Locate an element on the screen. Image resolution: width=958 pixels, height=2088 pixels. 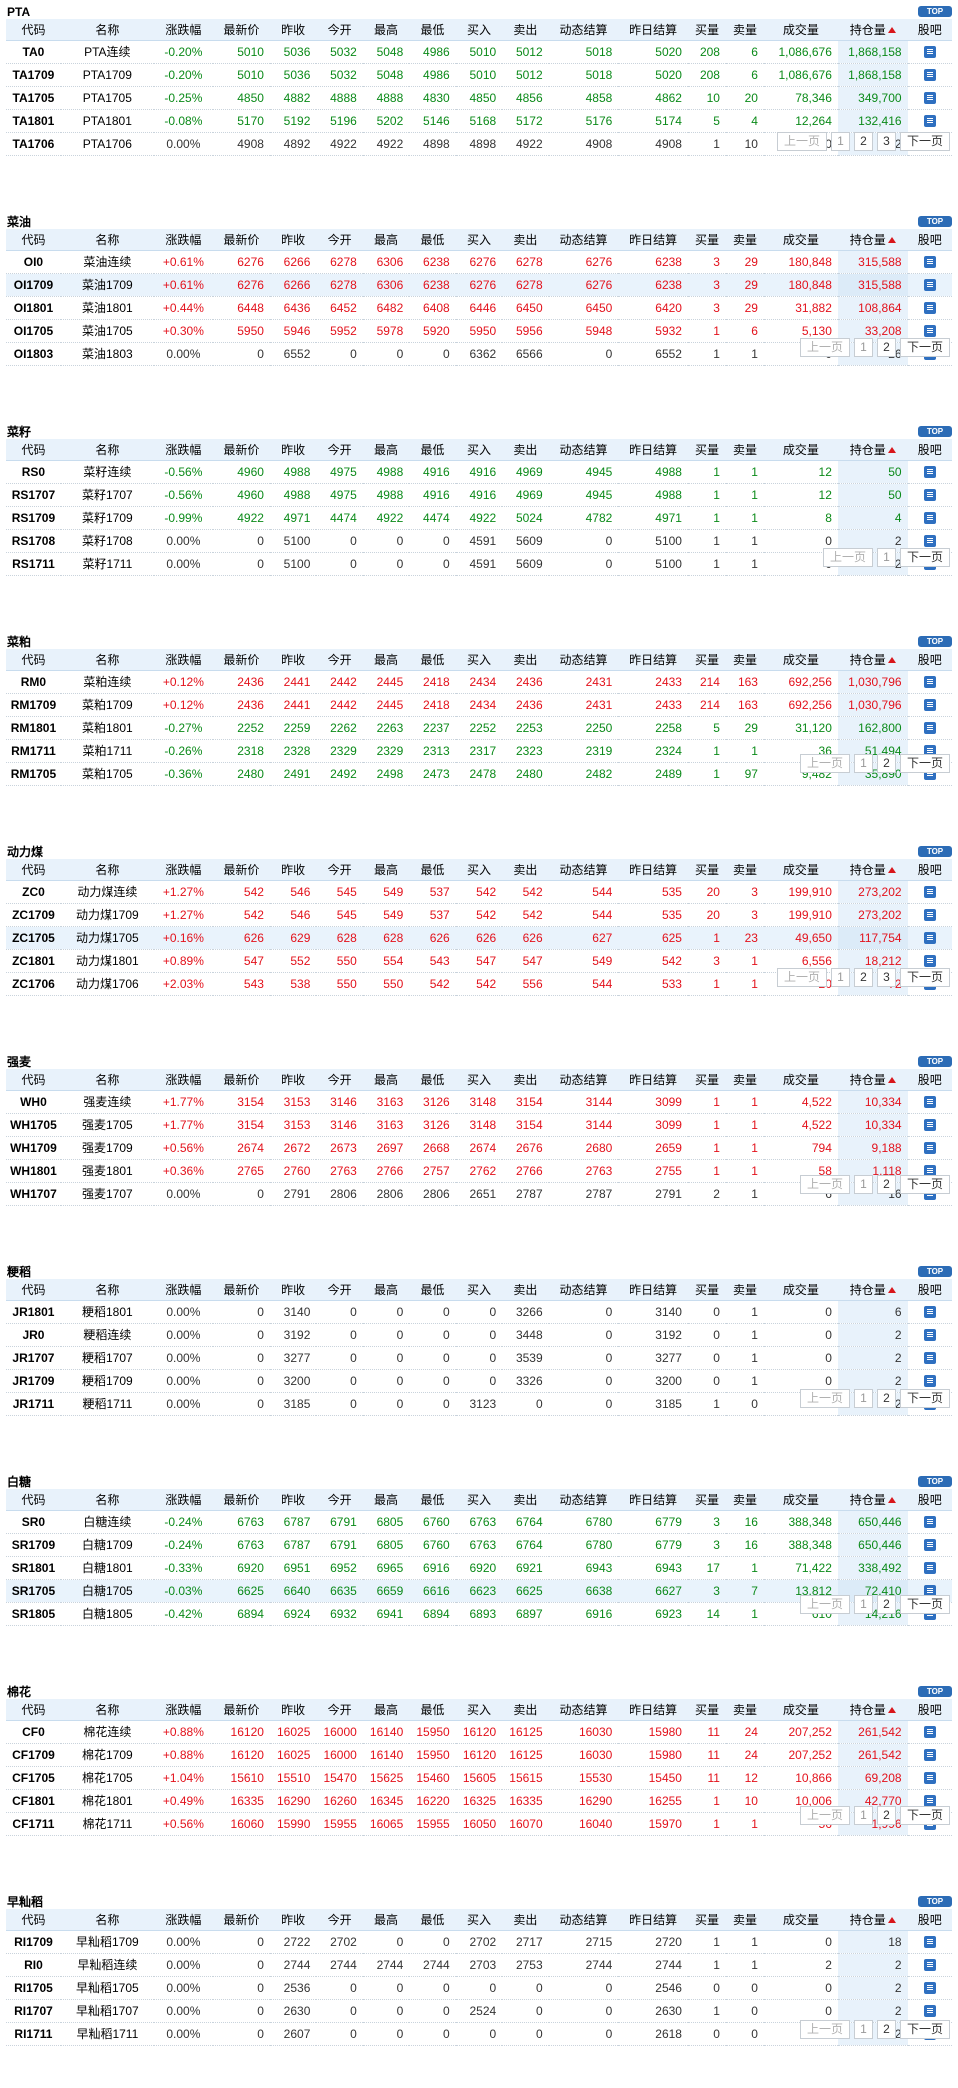
contract-name: 棉花1801 is located at coordinates (107, 1801).